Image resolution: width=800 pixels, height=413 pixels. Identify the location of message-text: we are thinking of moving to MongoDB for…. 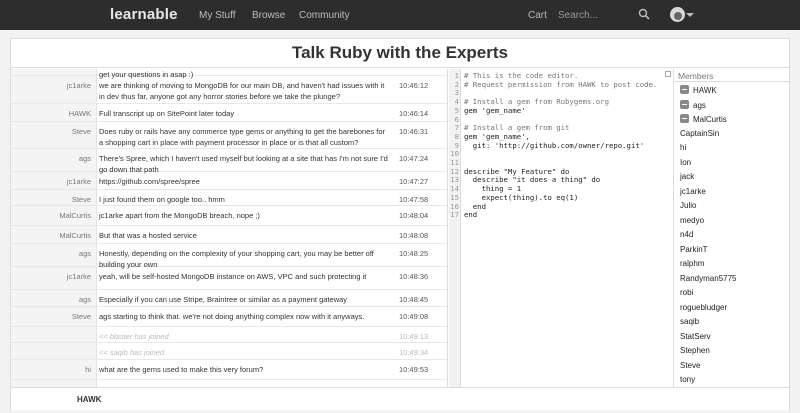
(242, 91).